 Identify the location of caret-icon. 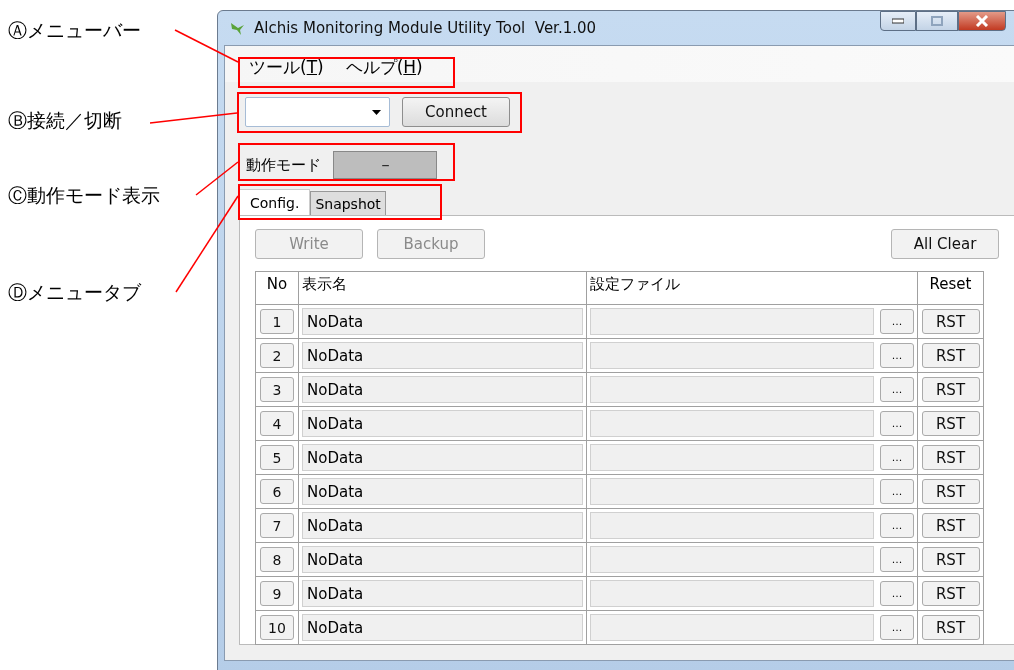
(376, 112).